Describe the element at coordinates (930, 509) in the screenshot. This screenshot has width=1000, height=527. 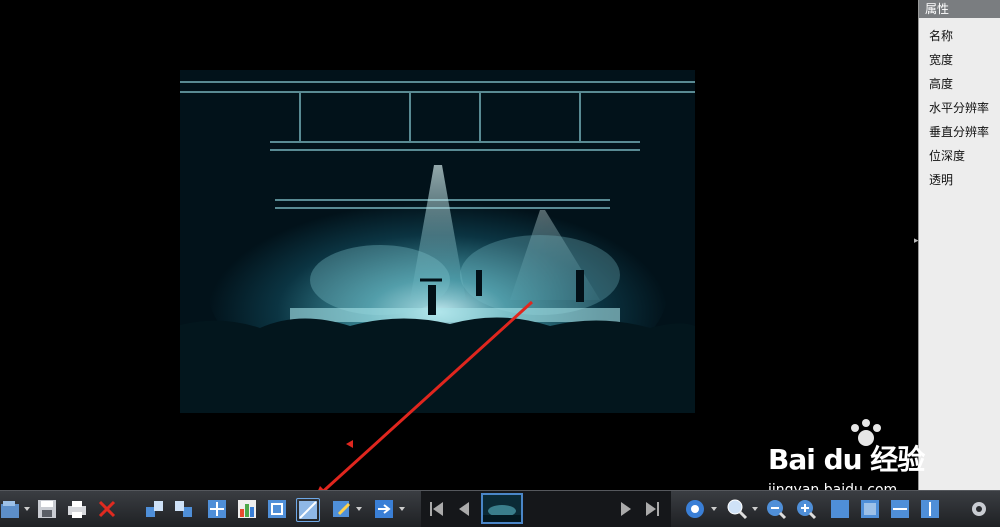
I see `fit-height-icon` at that location.